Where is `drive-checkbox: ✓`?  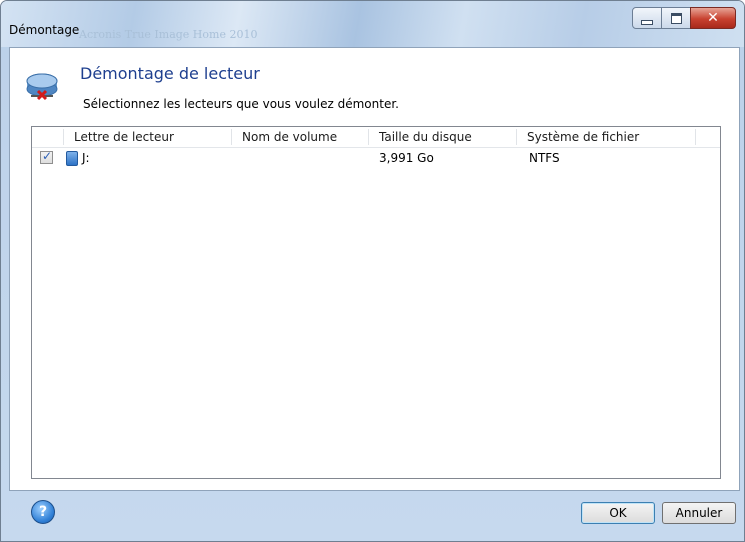 drive-checkbox: ✓ is located at coordinates (46, 156).